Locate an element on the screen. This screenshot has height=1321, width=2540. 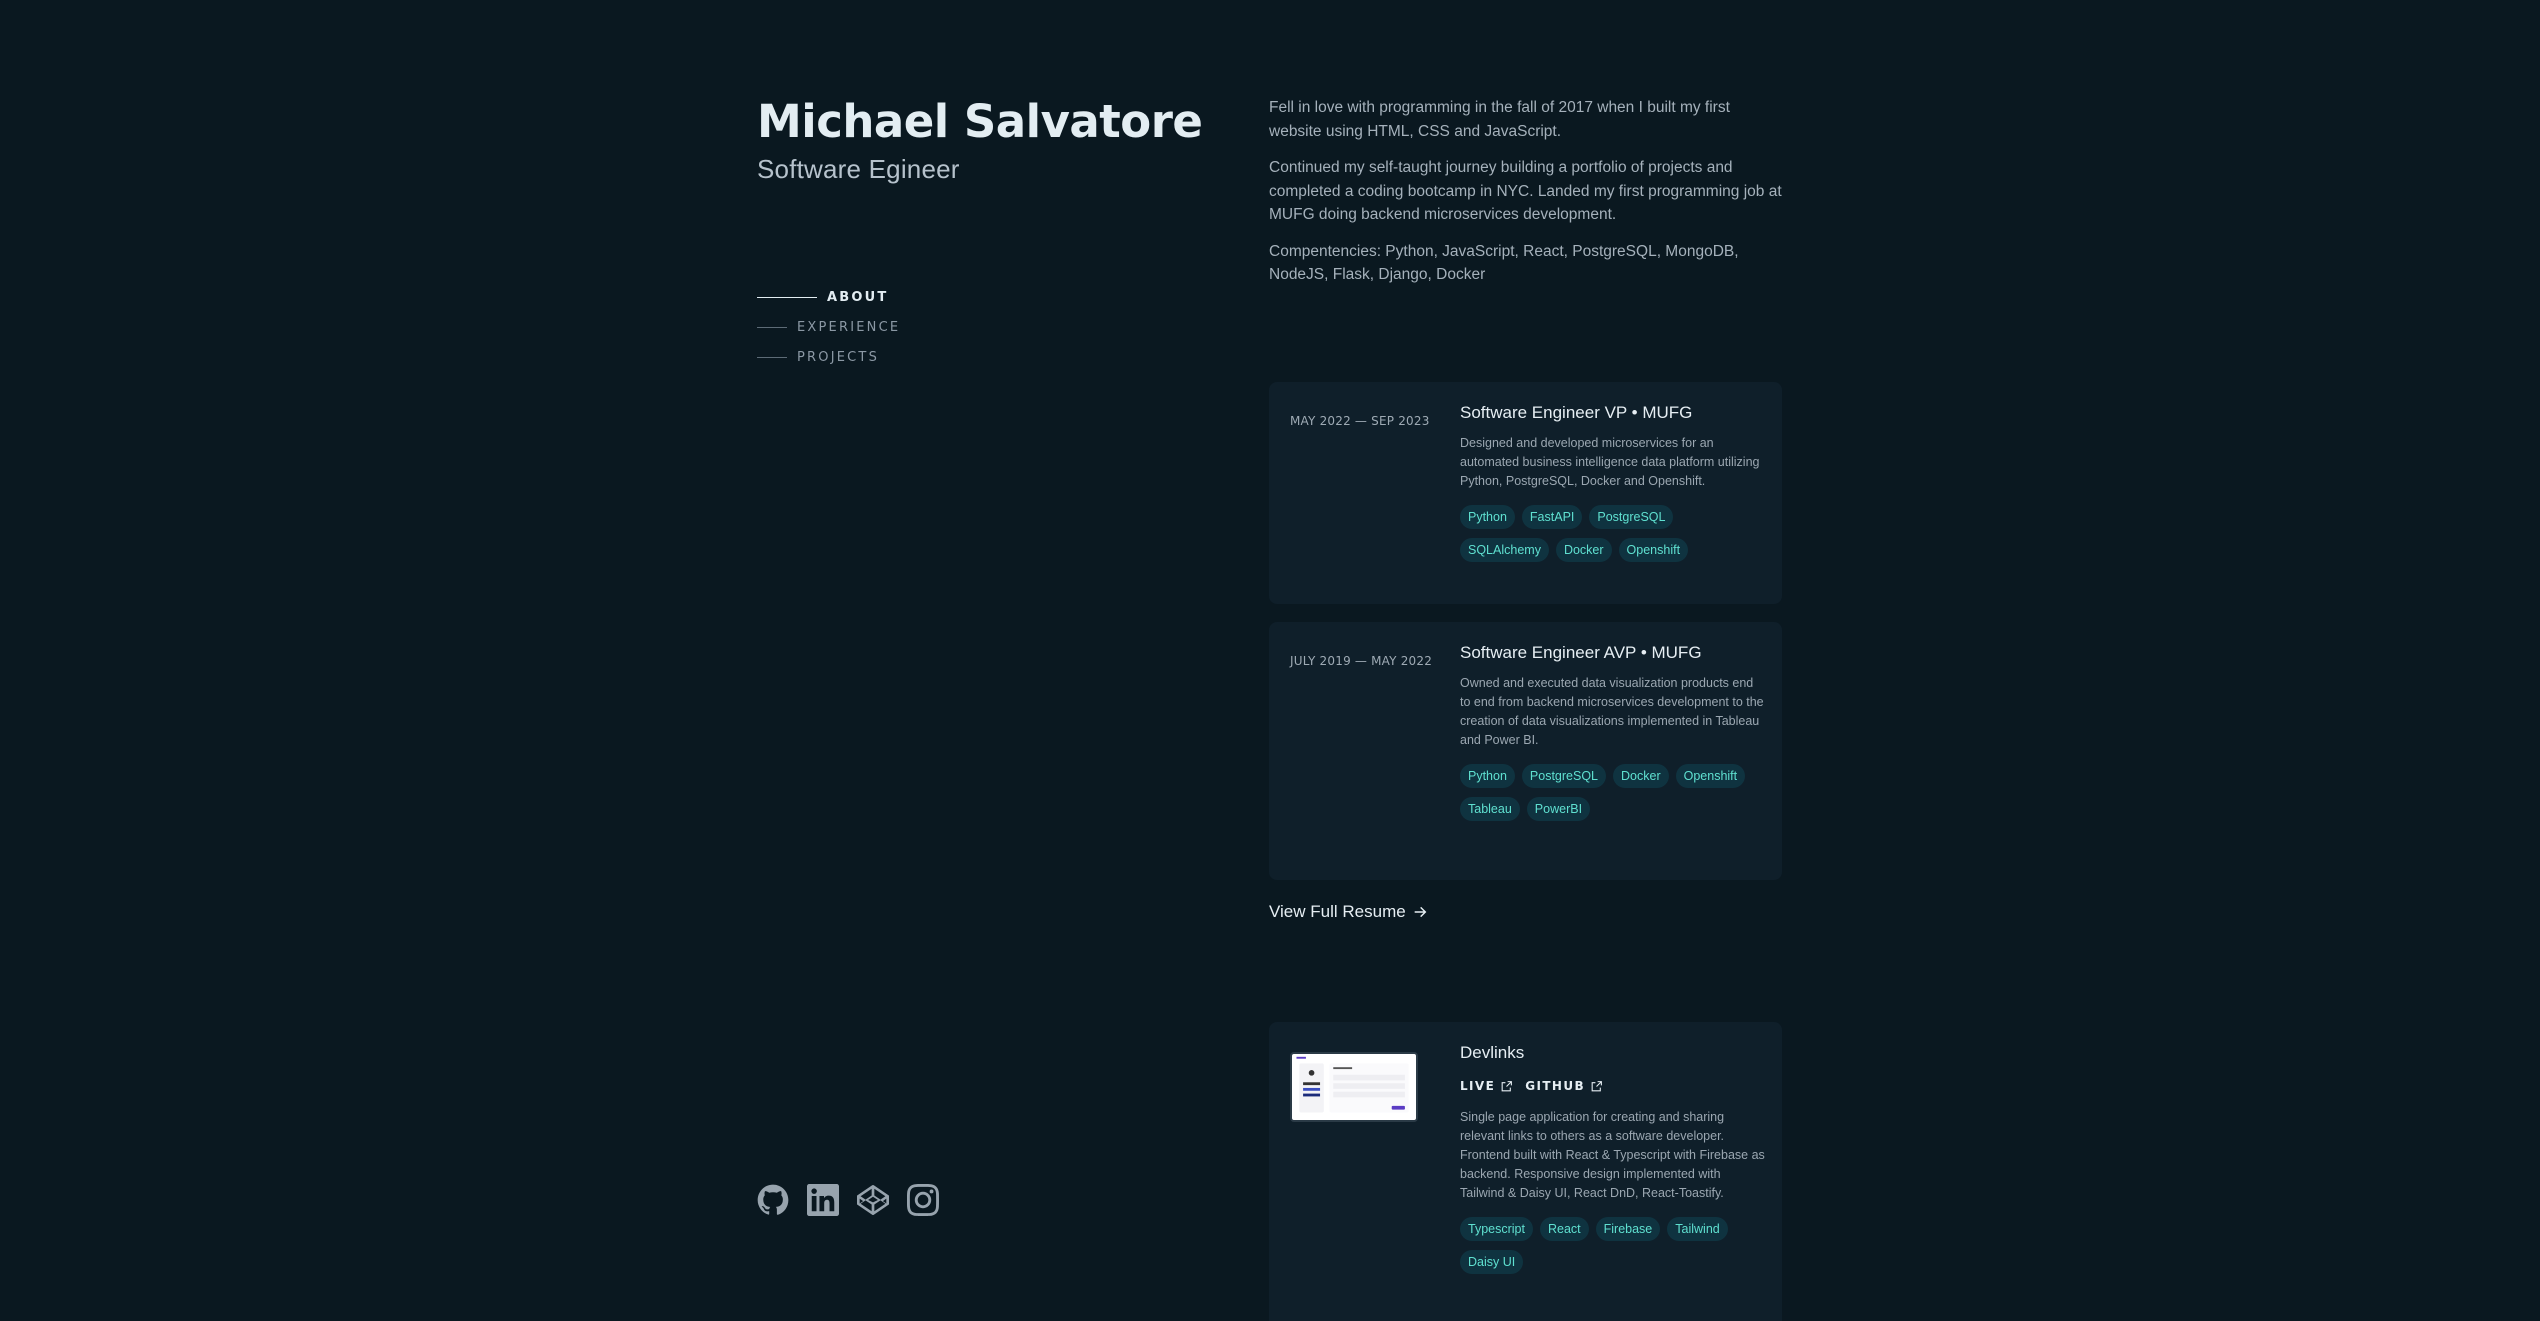
experience-date: JULY 2019 — MAY 2022 is located at coordinates (1361, 661).